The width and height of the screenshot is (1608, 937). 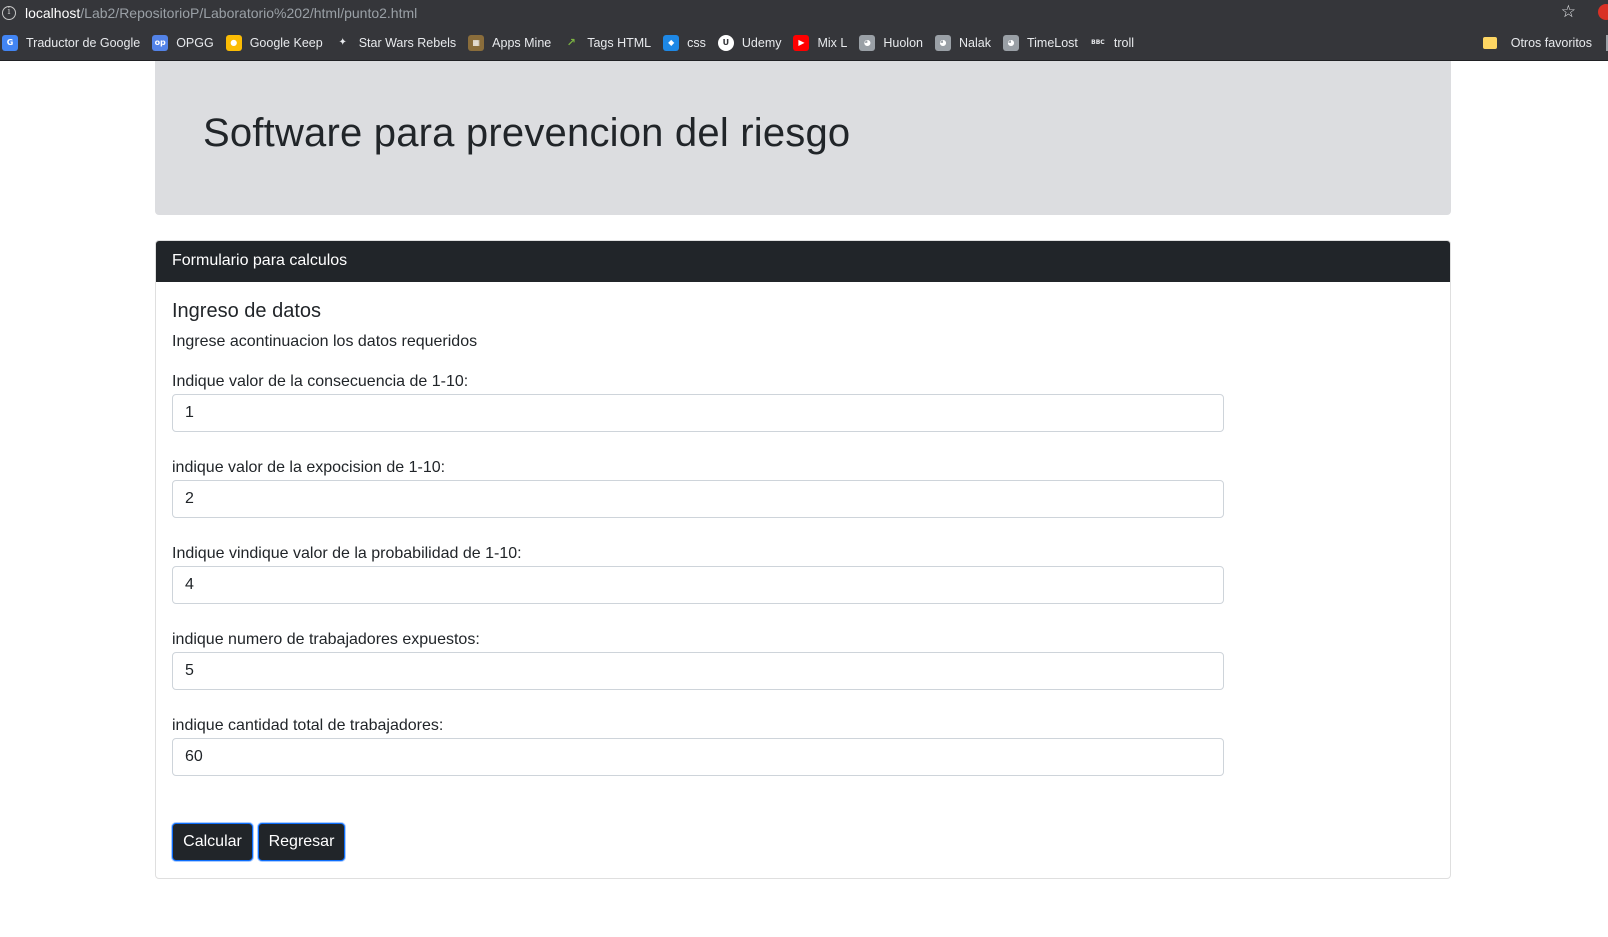 I want to click on apps-mine-icon: ▦, so click(x=476, y=42).